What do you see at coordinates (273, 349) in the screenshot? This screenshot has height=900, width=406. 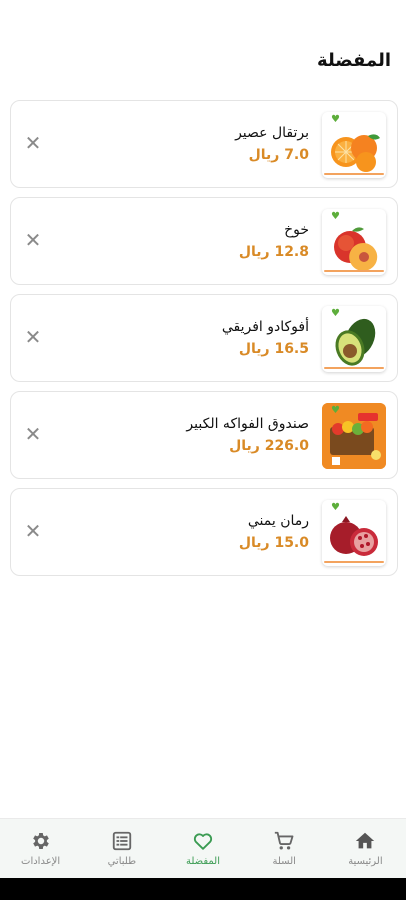 I see `item-price: 16.5 ريال` at bounding box center [273, 349].